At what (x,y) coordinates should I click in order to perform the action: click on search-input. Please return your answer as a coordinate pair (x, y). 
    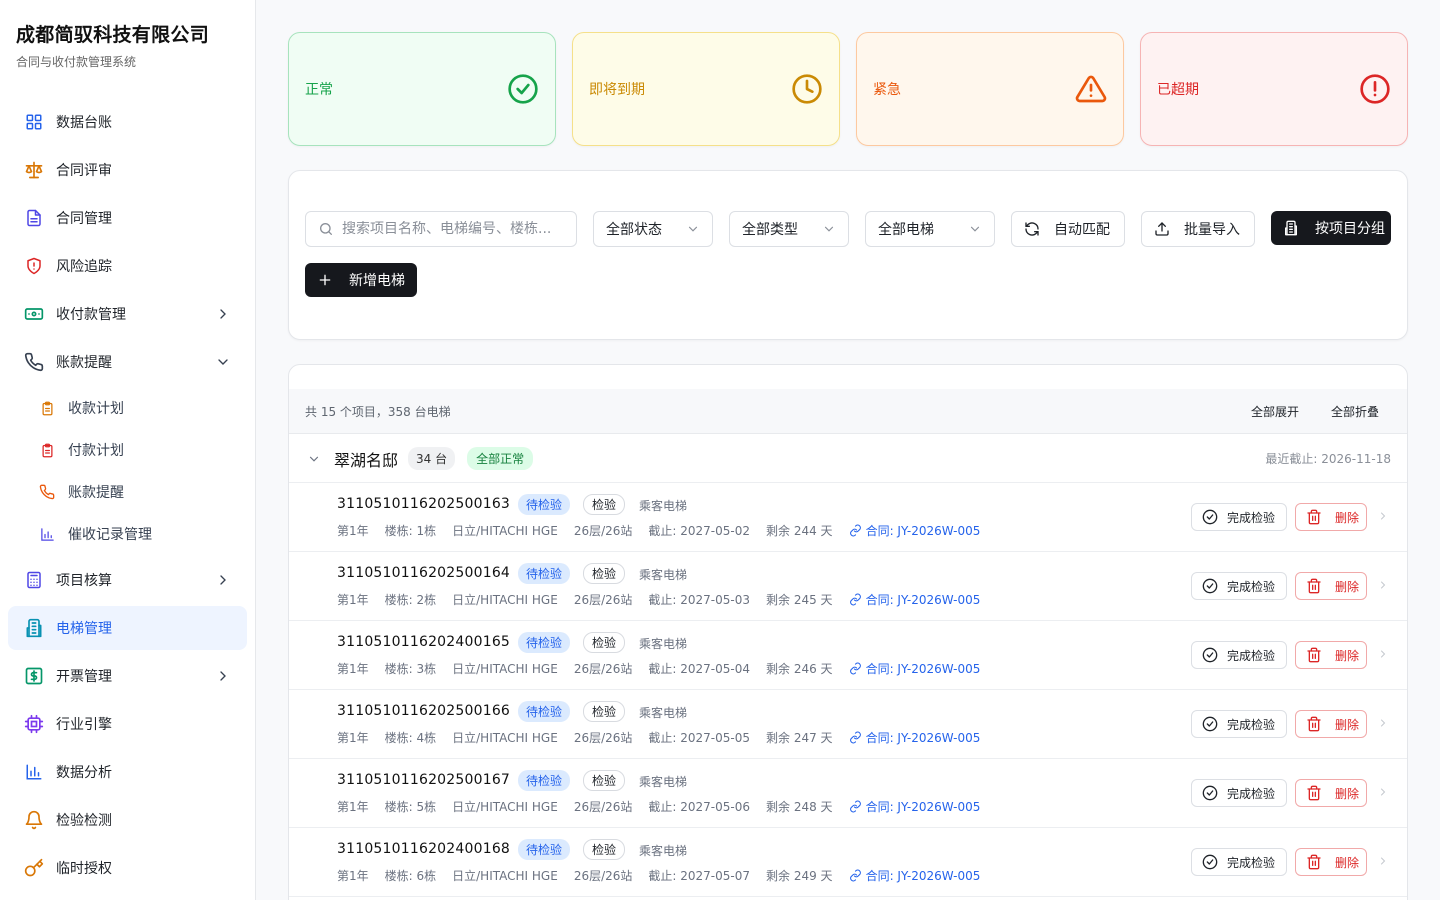
    Looking at the image, I should click on (452, 229).